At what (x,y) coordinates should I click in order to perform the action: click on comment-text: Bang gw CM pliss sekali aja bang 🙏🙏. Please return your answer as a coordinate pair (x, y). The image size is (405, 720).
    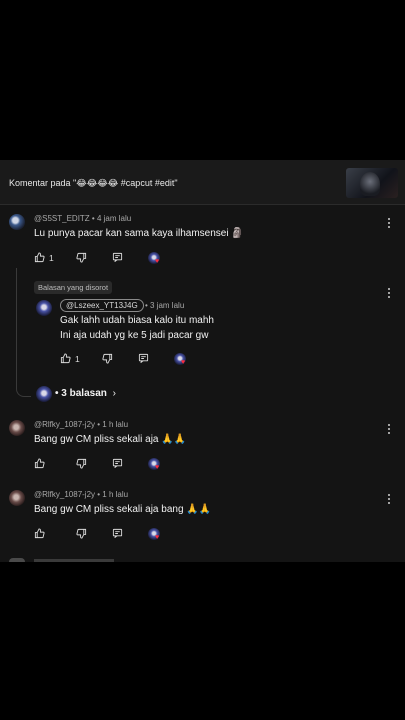
    Looking at the image, I should click on (123, 509).